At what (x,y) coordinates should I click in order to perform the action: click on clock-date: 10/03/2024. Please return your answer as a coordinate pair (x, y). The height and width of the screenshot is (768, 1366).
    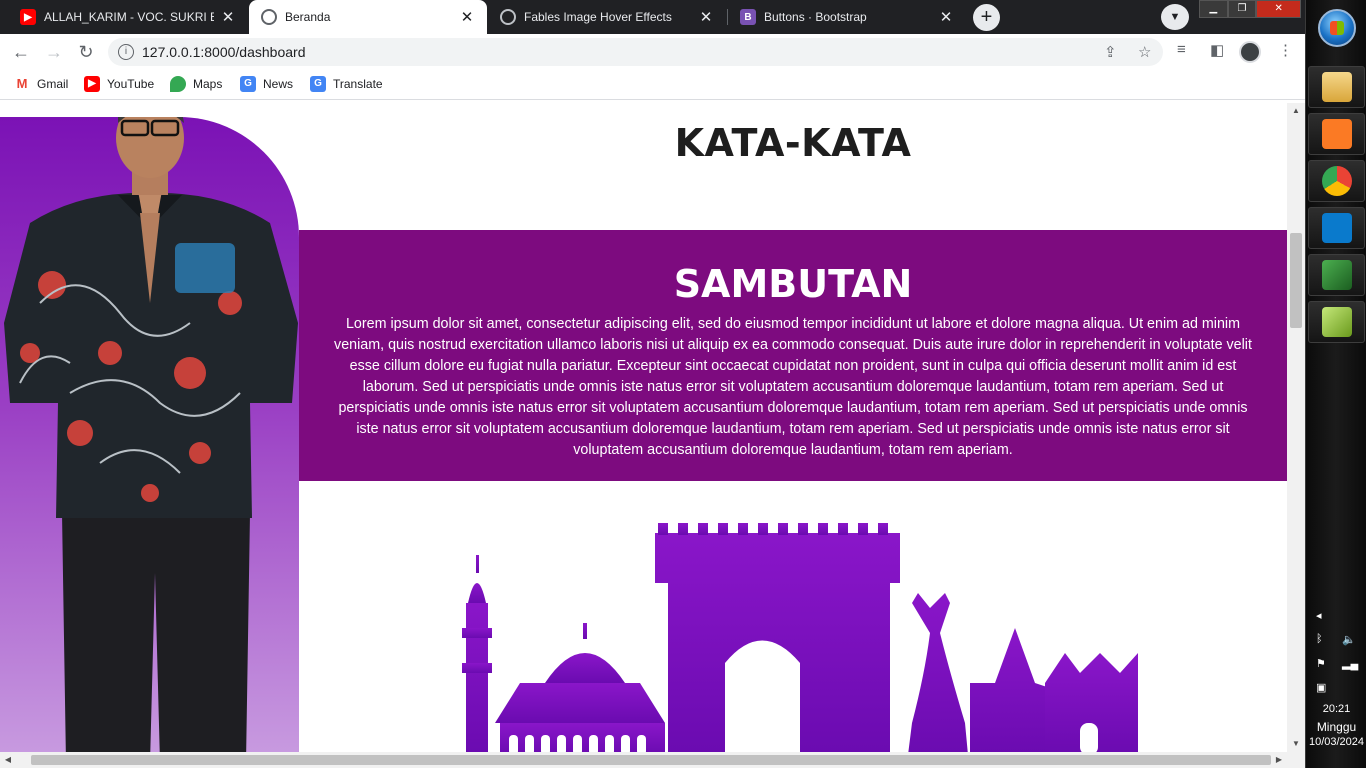
    Looking at the image, I should click on (1336, 742).